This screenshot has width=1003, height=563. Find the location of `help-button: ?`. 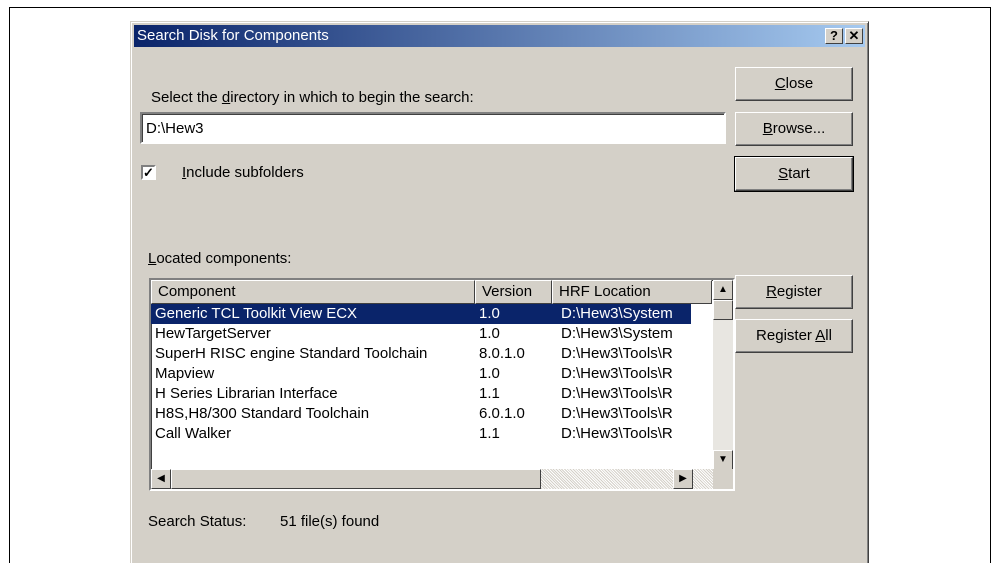

help-button: ? is located at coordinates (834, 36).